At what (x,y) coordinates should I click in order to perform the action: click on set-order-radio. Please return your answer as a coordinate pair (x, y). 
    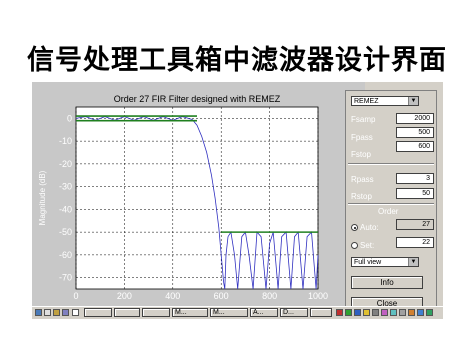
    Looking at the image, I should click on (354, 245).